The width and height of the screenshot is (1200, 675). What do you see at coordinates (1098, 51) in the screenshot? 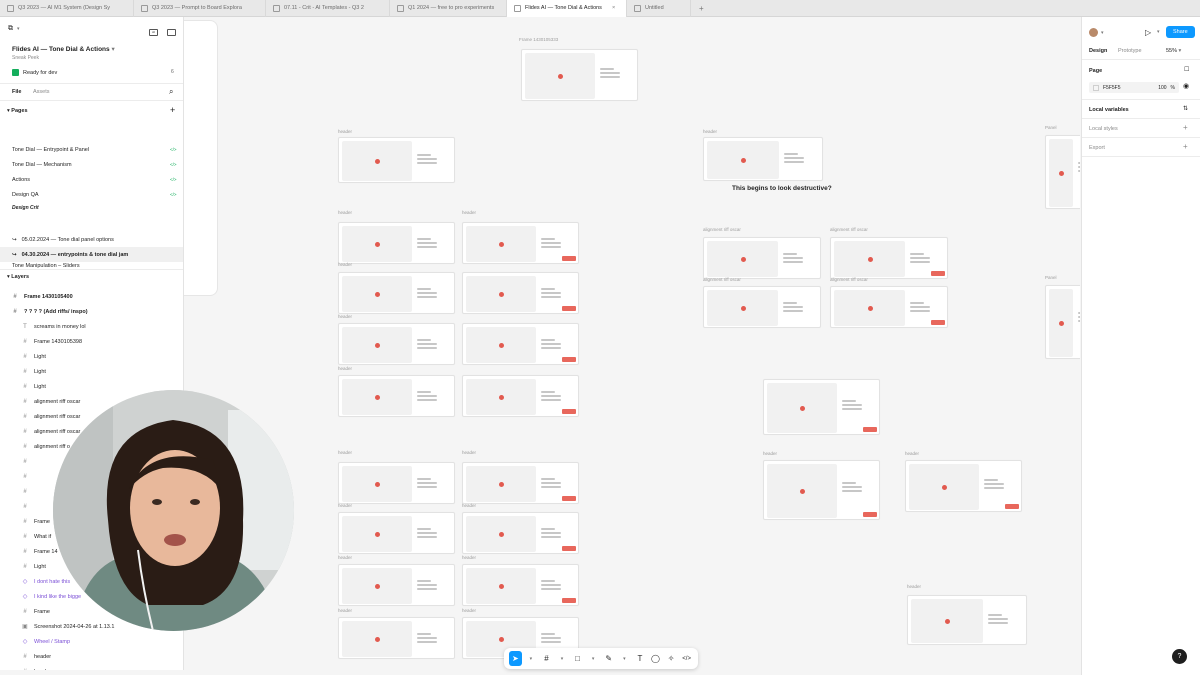
I see `tab-design: Design` at bounding box center [1098, 51].